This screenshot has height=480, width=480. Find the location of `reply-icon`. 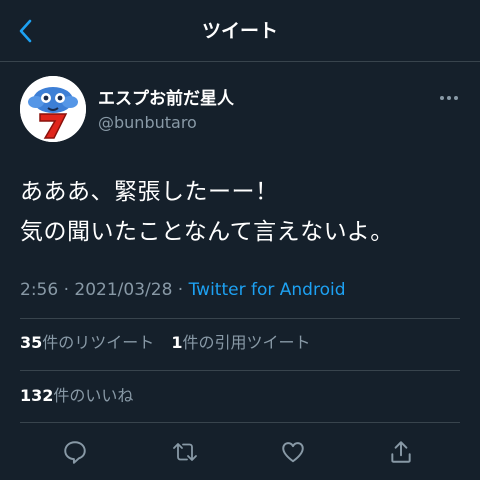

reply-icon is located at coordinates (75, 452).